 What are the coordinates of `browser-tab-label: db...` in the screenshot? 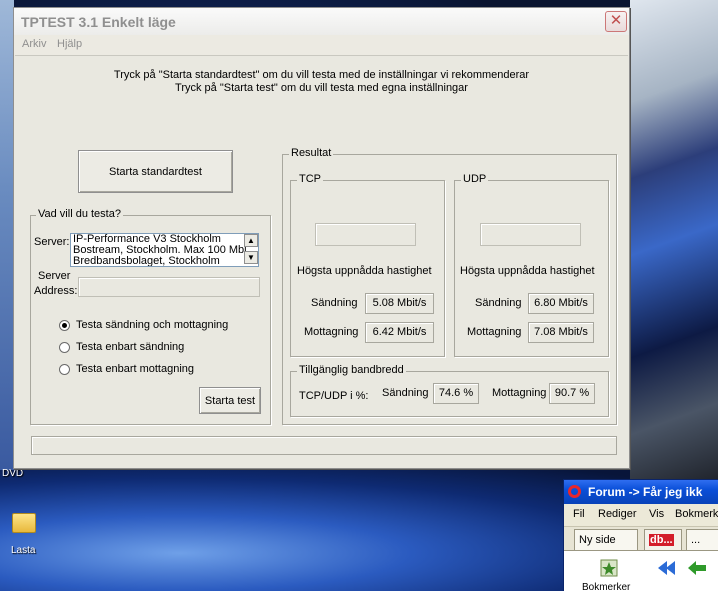 It's located at (661, 540).